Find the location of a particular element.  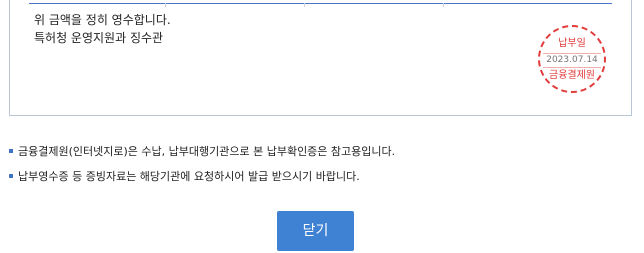

close-button: 닫기 is located at coordinates (315, 231).